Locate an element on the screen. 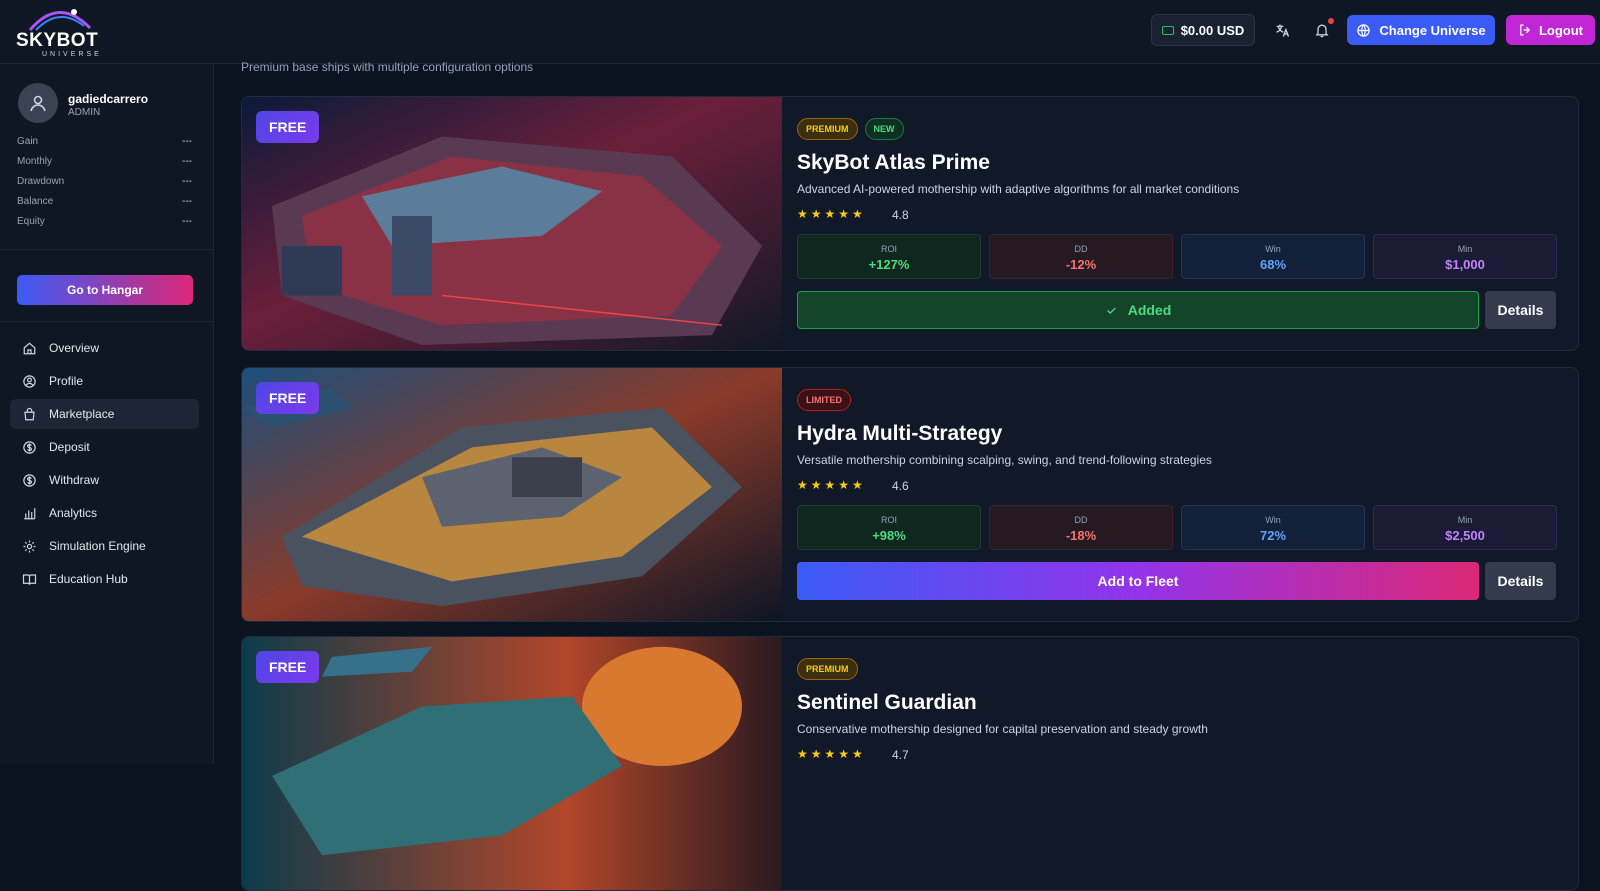  sidebar-item-label: Deposit is located at coordinates (69, 447).